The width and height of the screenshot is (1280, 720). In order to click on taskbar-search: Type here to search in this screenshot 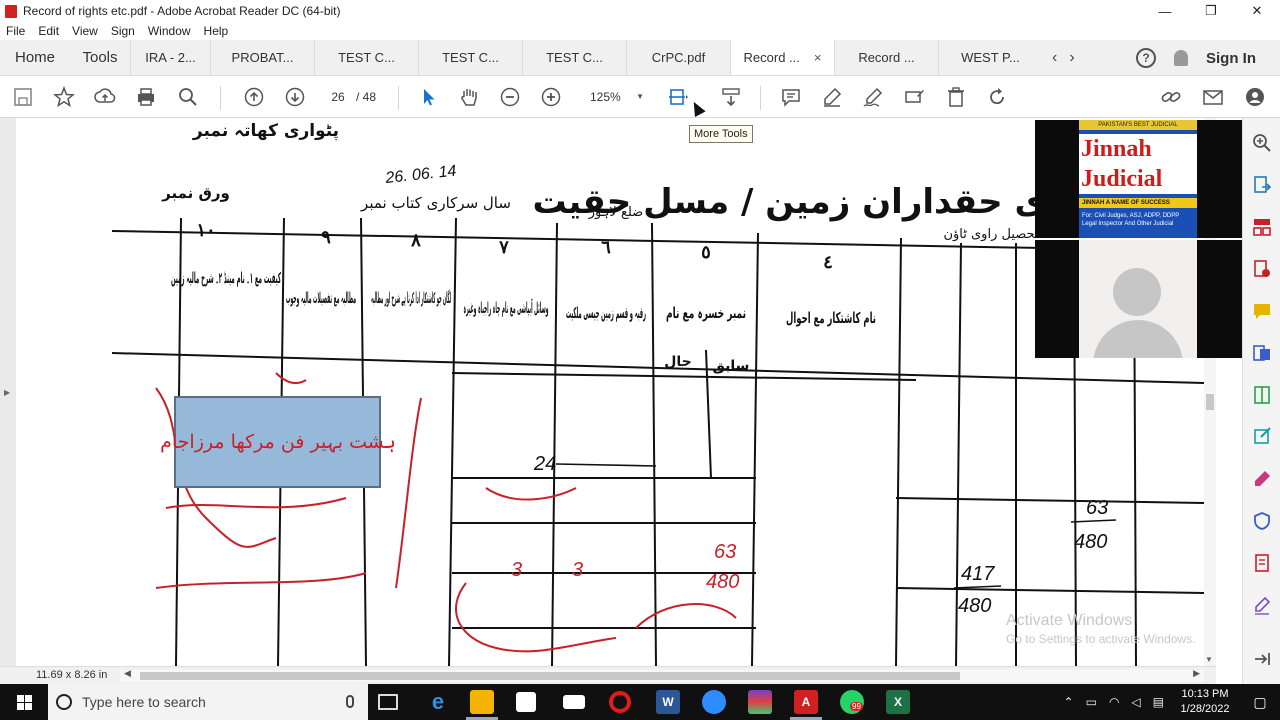, I will do `click(208, 702)`.